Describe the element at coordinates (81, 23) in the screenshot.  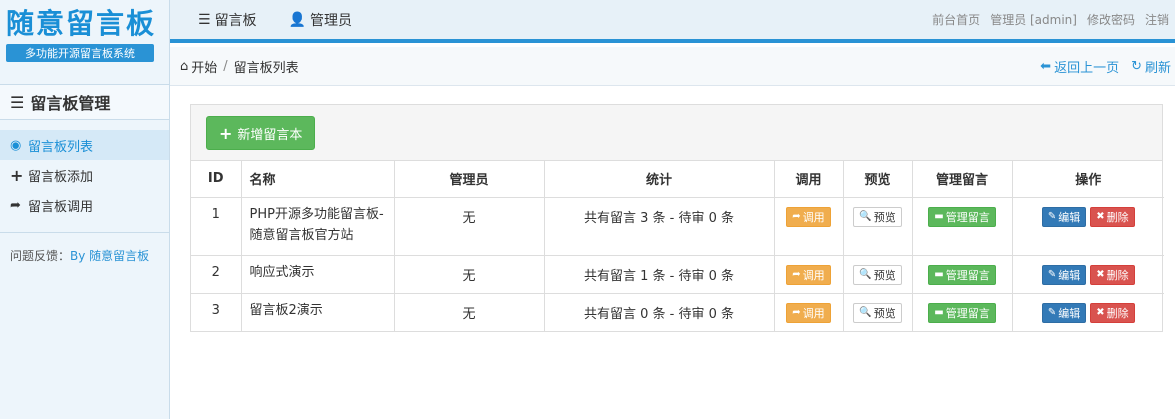
I see `logo-title: 随意留言板` at that location.